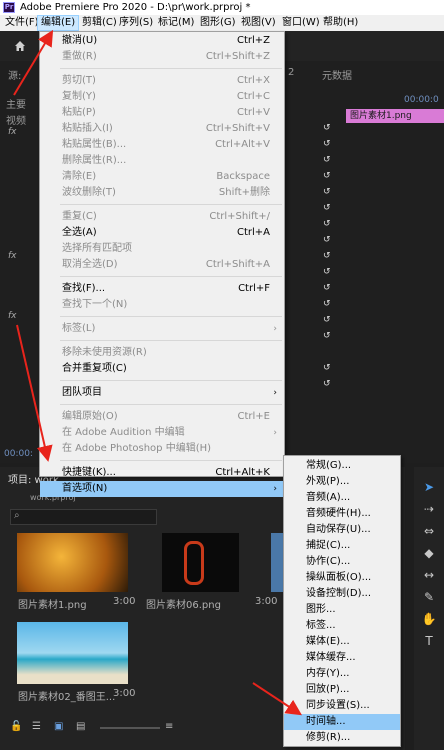  Describe the element at coordinates (277, 699) in the screenshot. I see `arrow-to-timeline` at that location.